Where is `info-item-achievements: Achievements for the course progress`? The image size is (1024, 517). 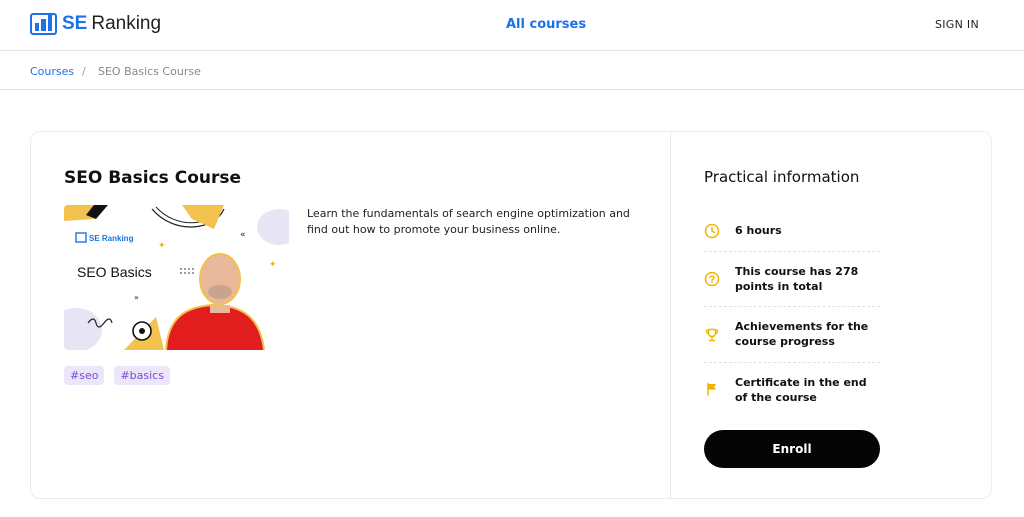
info-item-achievements: Achievements for the course progress is located at coordinates (792, 335).